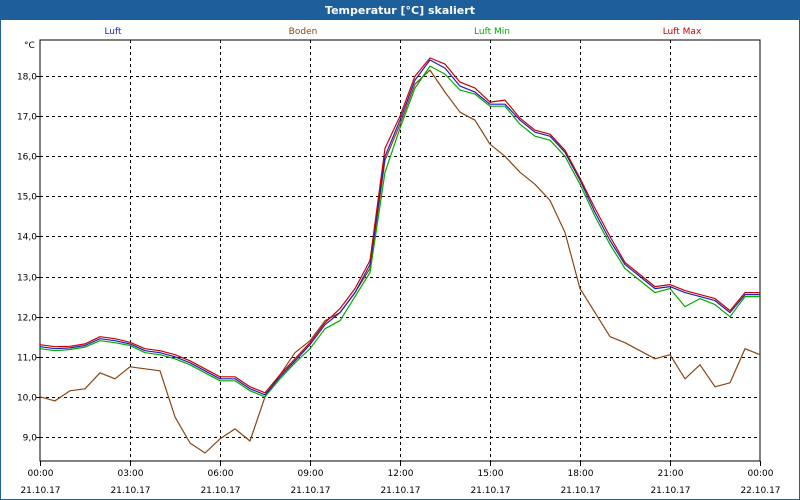 The width and height of the screenshot is (800, 500). I want to click on y-tick-label: 11,0, so click(27, 359).